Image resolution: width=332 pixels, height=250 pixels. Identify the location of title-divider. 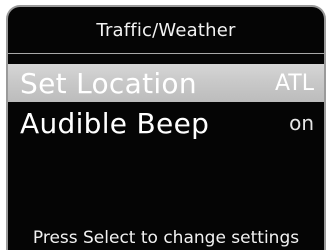
(166, 53).